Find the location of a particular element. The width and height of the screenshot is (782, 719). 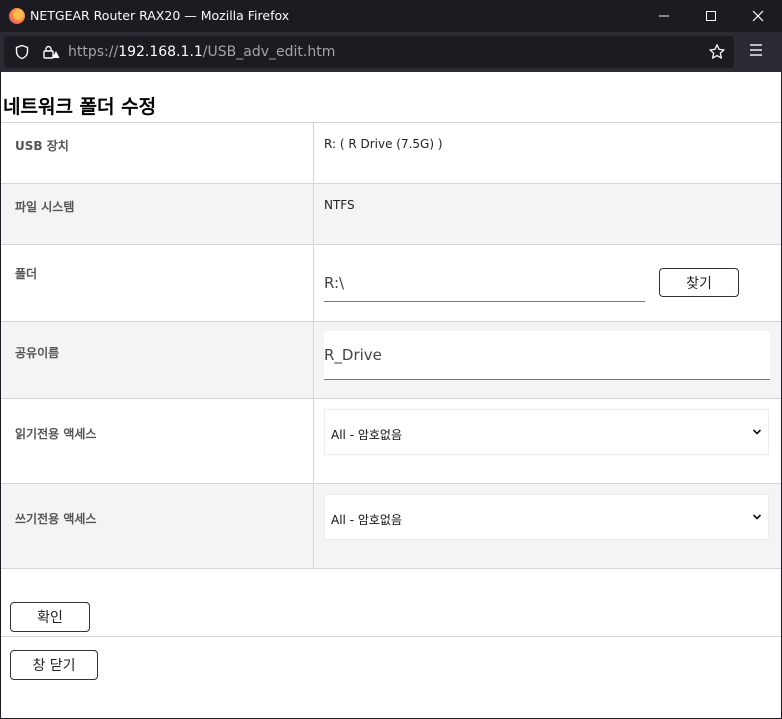

row-usb-device: USB 장치 R: ( R Drive (7.5G) ) is located at coordinates (391, 152).